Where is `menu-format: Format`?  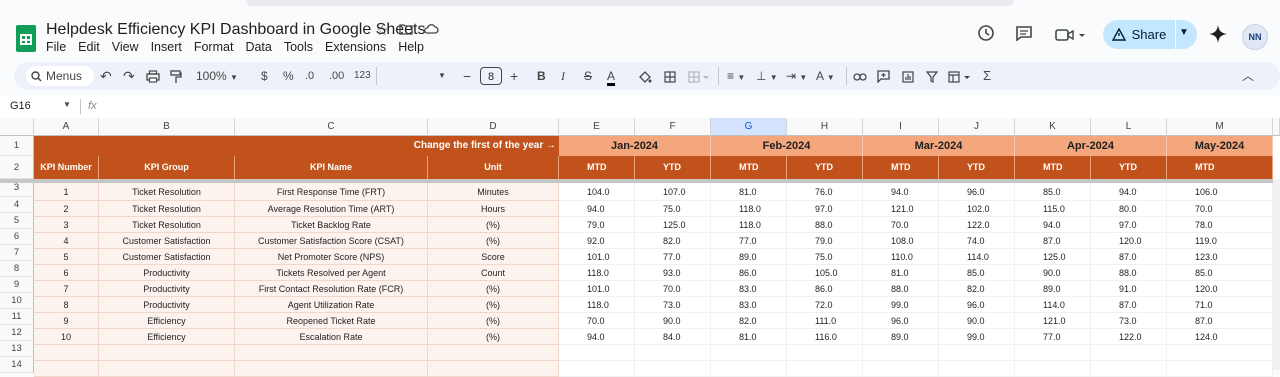 menu-format: Format is located at coordinates (214, 47).